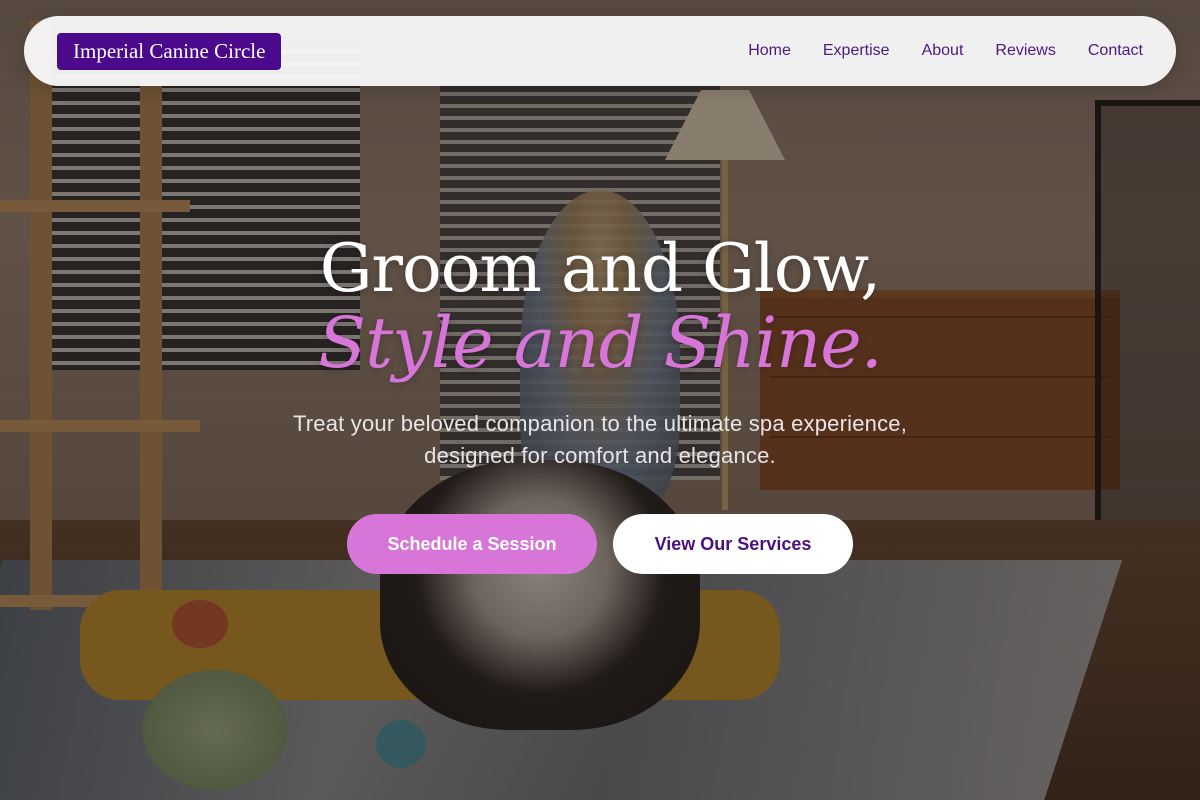 This screenshot has width=1200, height=800. I want to click on hero-actions: Schedule a Session View Our Services, so click(600, 544).